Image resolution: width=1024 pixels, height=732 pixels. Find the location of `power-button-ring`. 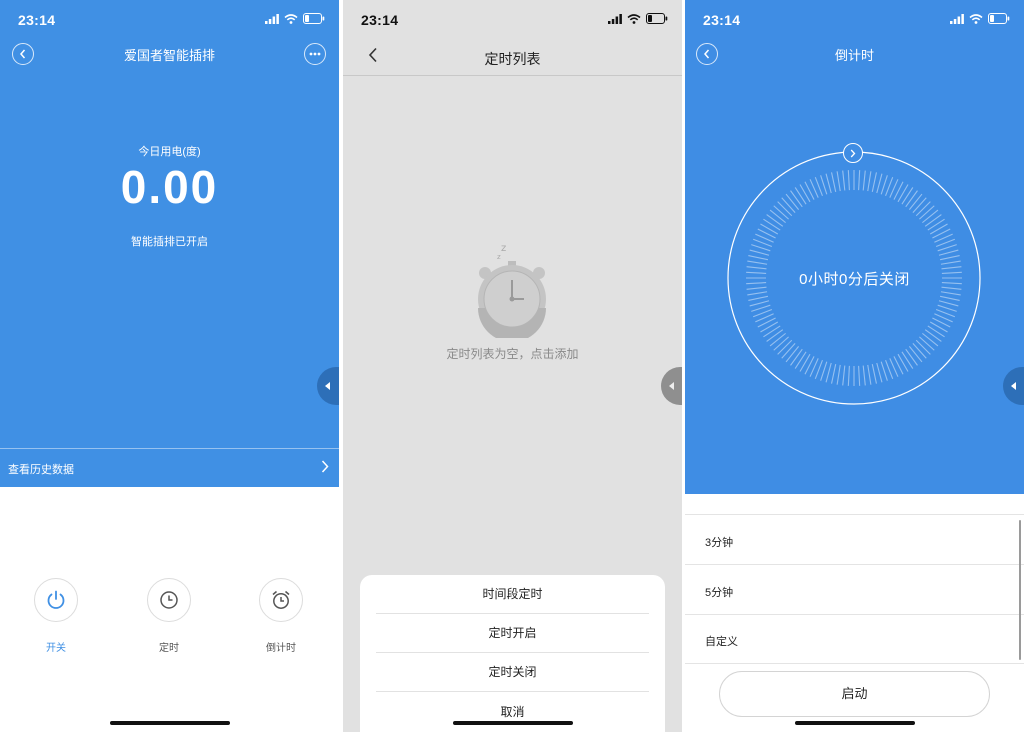

power-button-ring is located at coordinates (56, 600).